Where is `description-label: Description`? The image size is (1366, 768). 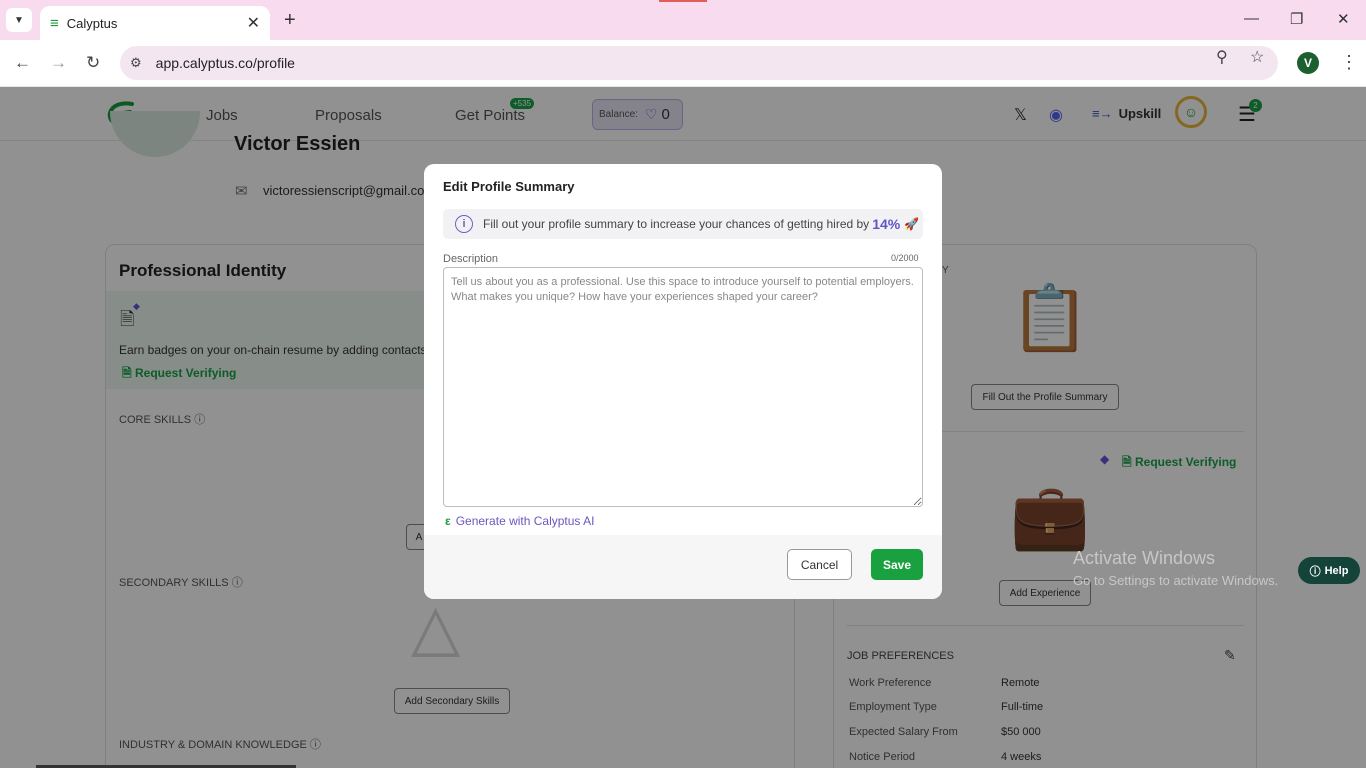 description-label: Description is located at coordinates (471, 259).